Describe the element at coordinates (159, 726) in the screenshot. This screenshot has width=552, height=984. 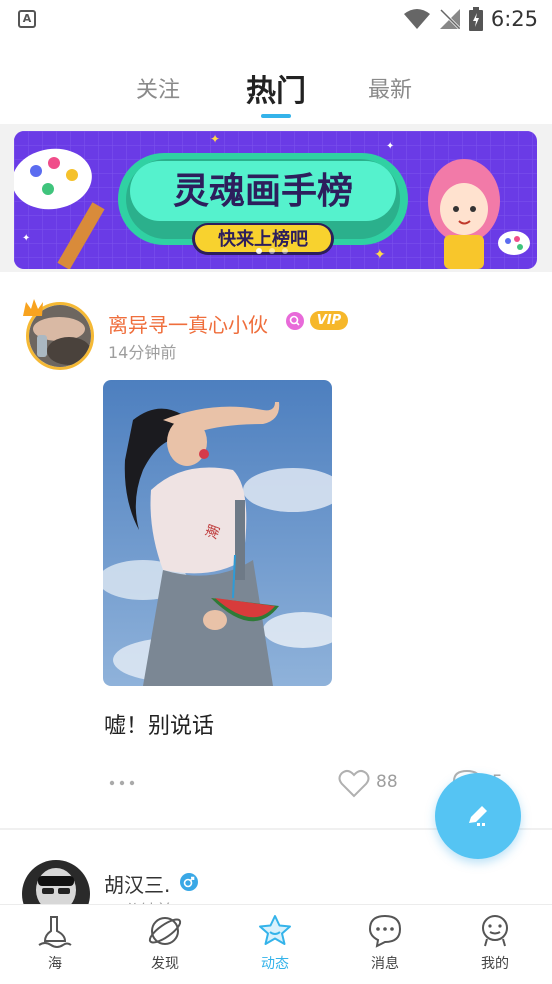
I see `post-text: 嘘！别说话` at that location.